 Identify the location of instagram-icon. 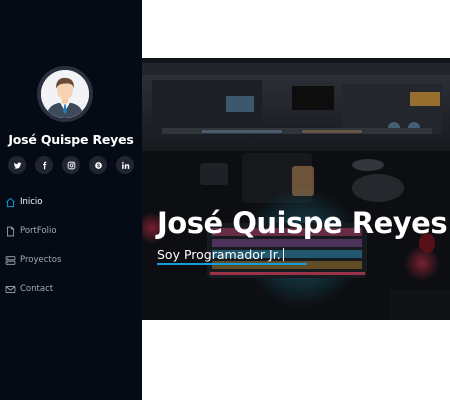
(71, 165).